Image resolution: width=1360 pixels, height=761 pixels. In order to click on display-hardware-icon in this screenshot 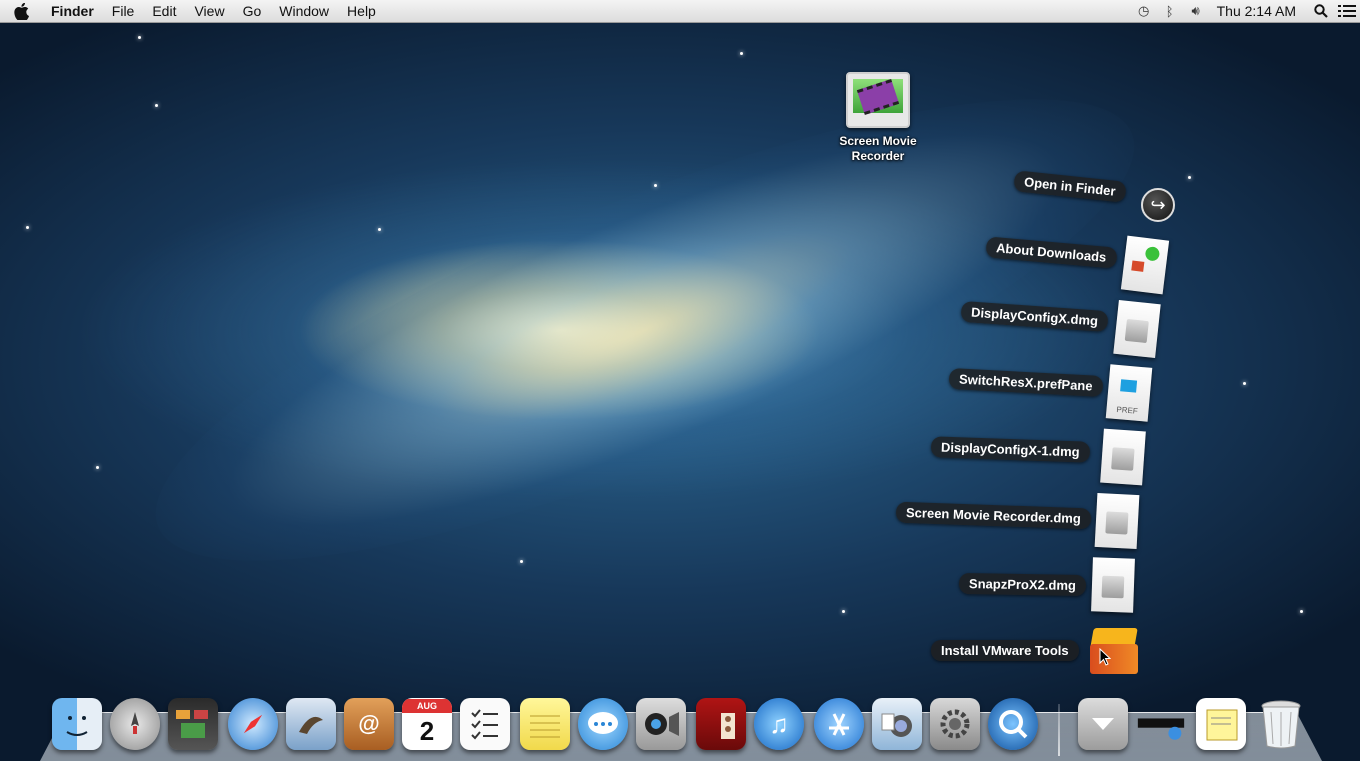, I will do `click(1161, 724)`.